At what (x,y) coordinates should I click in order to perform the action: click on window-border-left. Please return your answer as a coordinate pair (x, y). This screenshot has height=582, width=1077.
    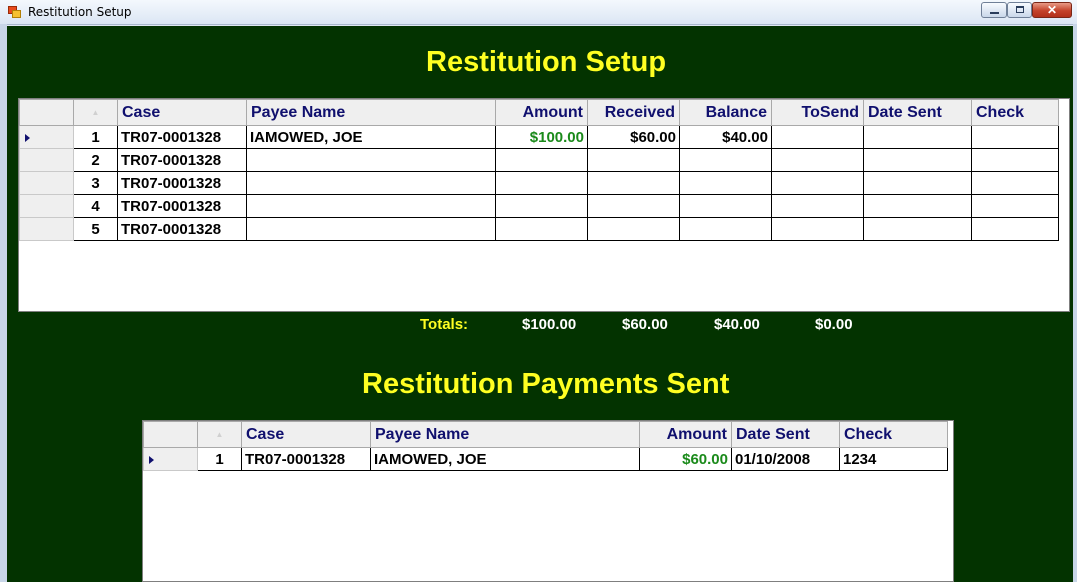
    Looking at the image, I should click on (3, 303).